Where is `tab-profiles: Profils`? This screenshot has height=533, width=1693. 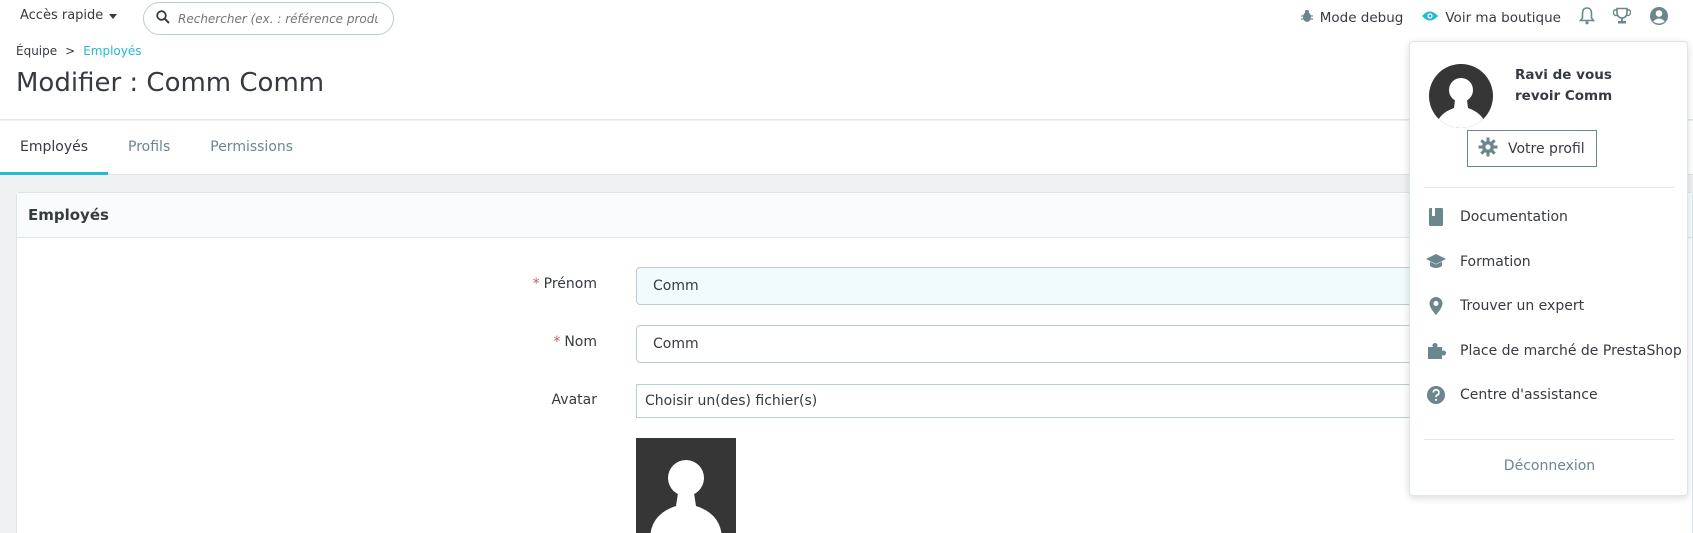
tab-profiles: Profils is located at coordinates (149, 148).